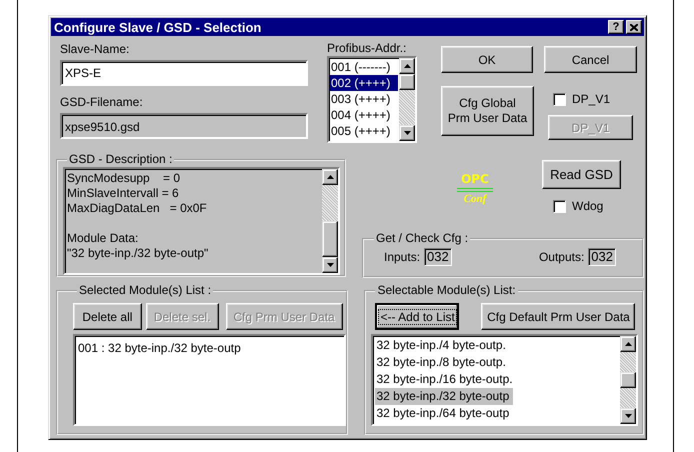 This screenshot has height=452, width=694. I want to click on checkbox-label: DP_V1, so click(591, 99).